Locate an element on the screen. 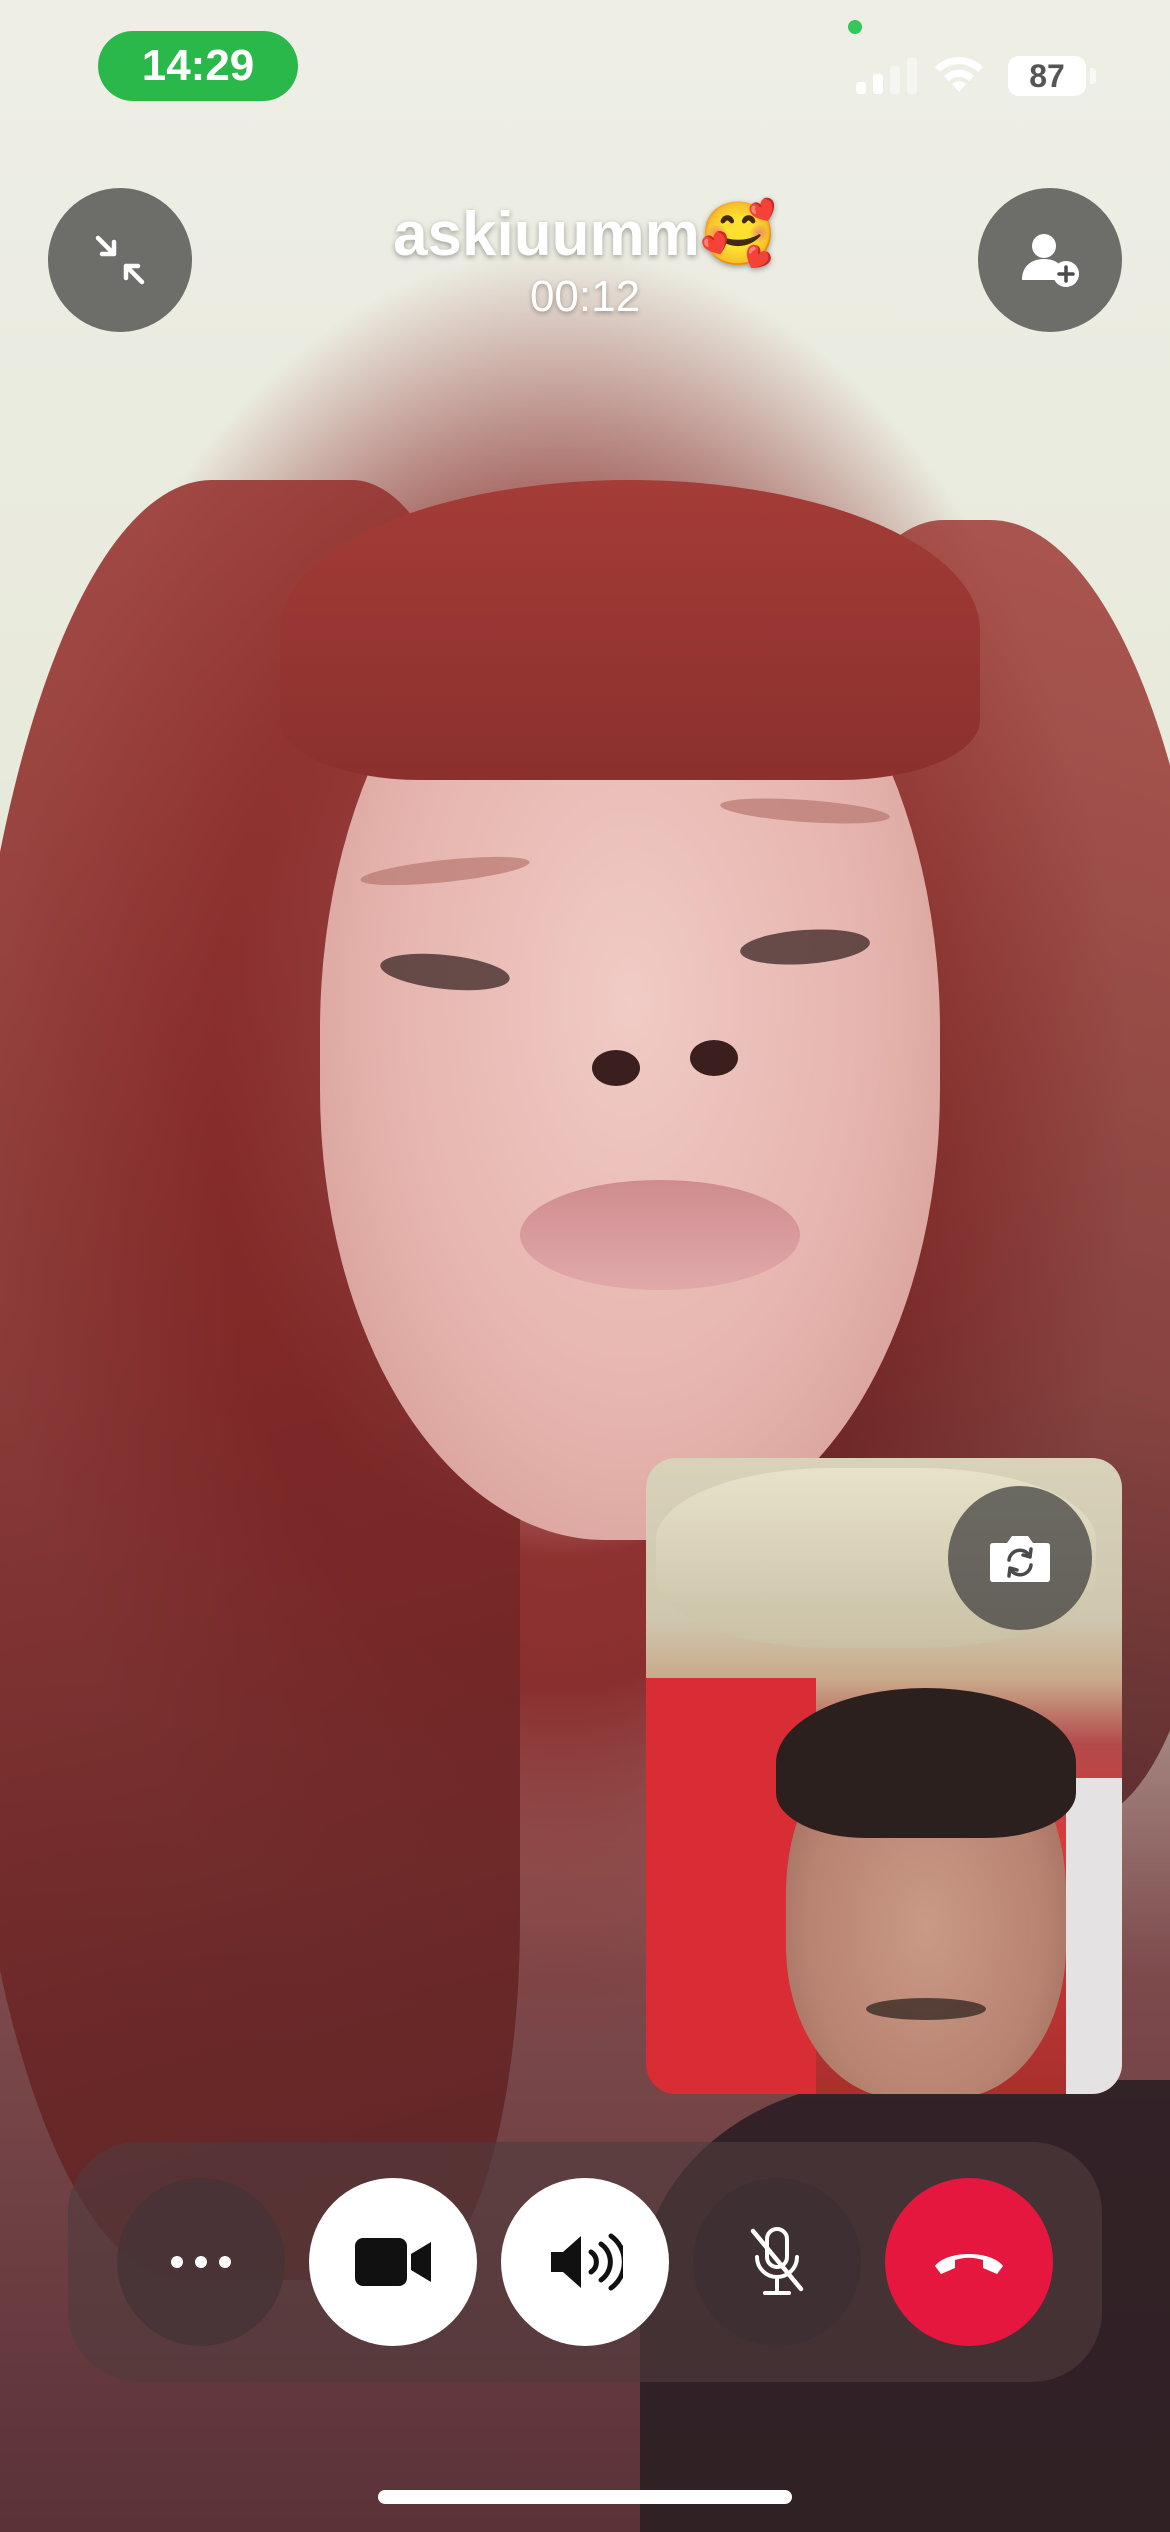 The height and width of the screenshot is (2532, 1170). add-participant-button is located at coordinates (1050, 260).